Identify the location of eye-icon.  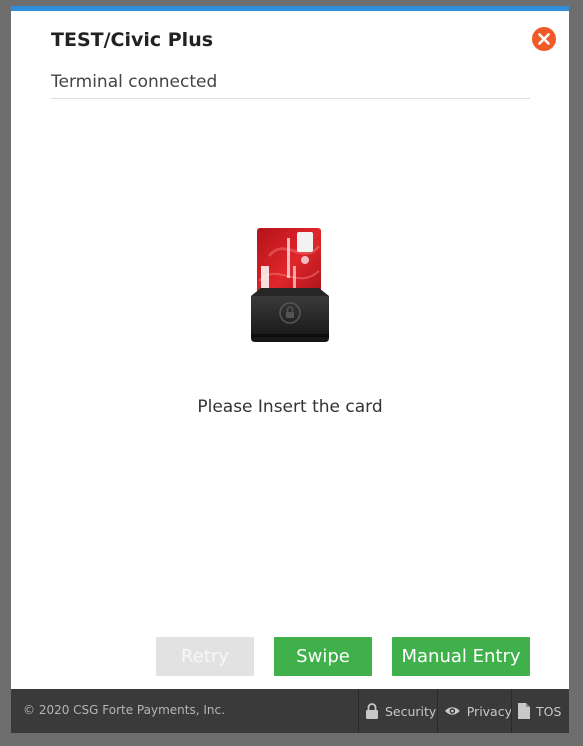
(452, 711).